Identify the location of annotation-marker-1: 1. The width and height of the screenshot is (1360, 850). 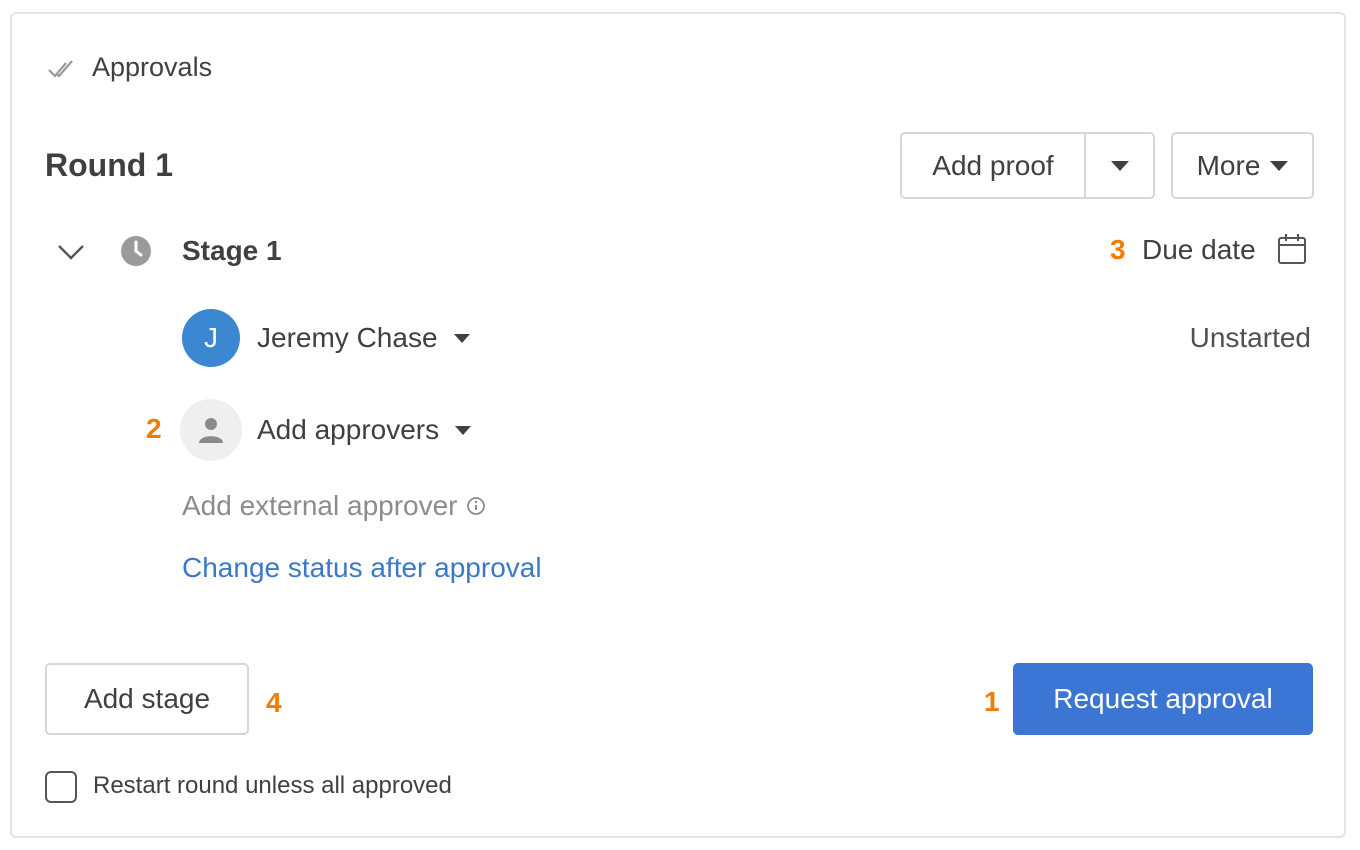
(992, 701).